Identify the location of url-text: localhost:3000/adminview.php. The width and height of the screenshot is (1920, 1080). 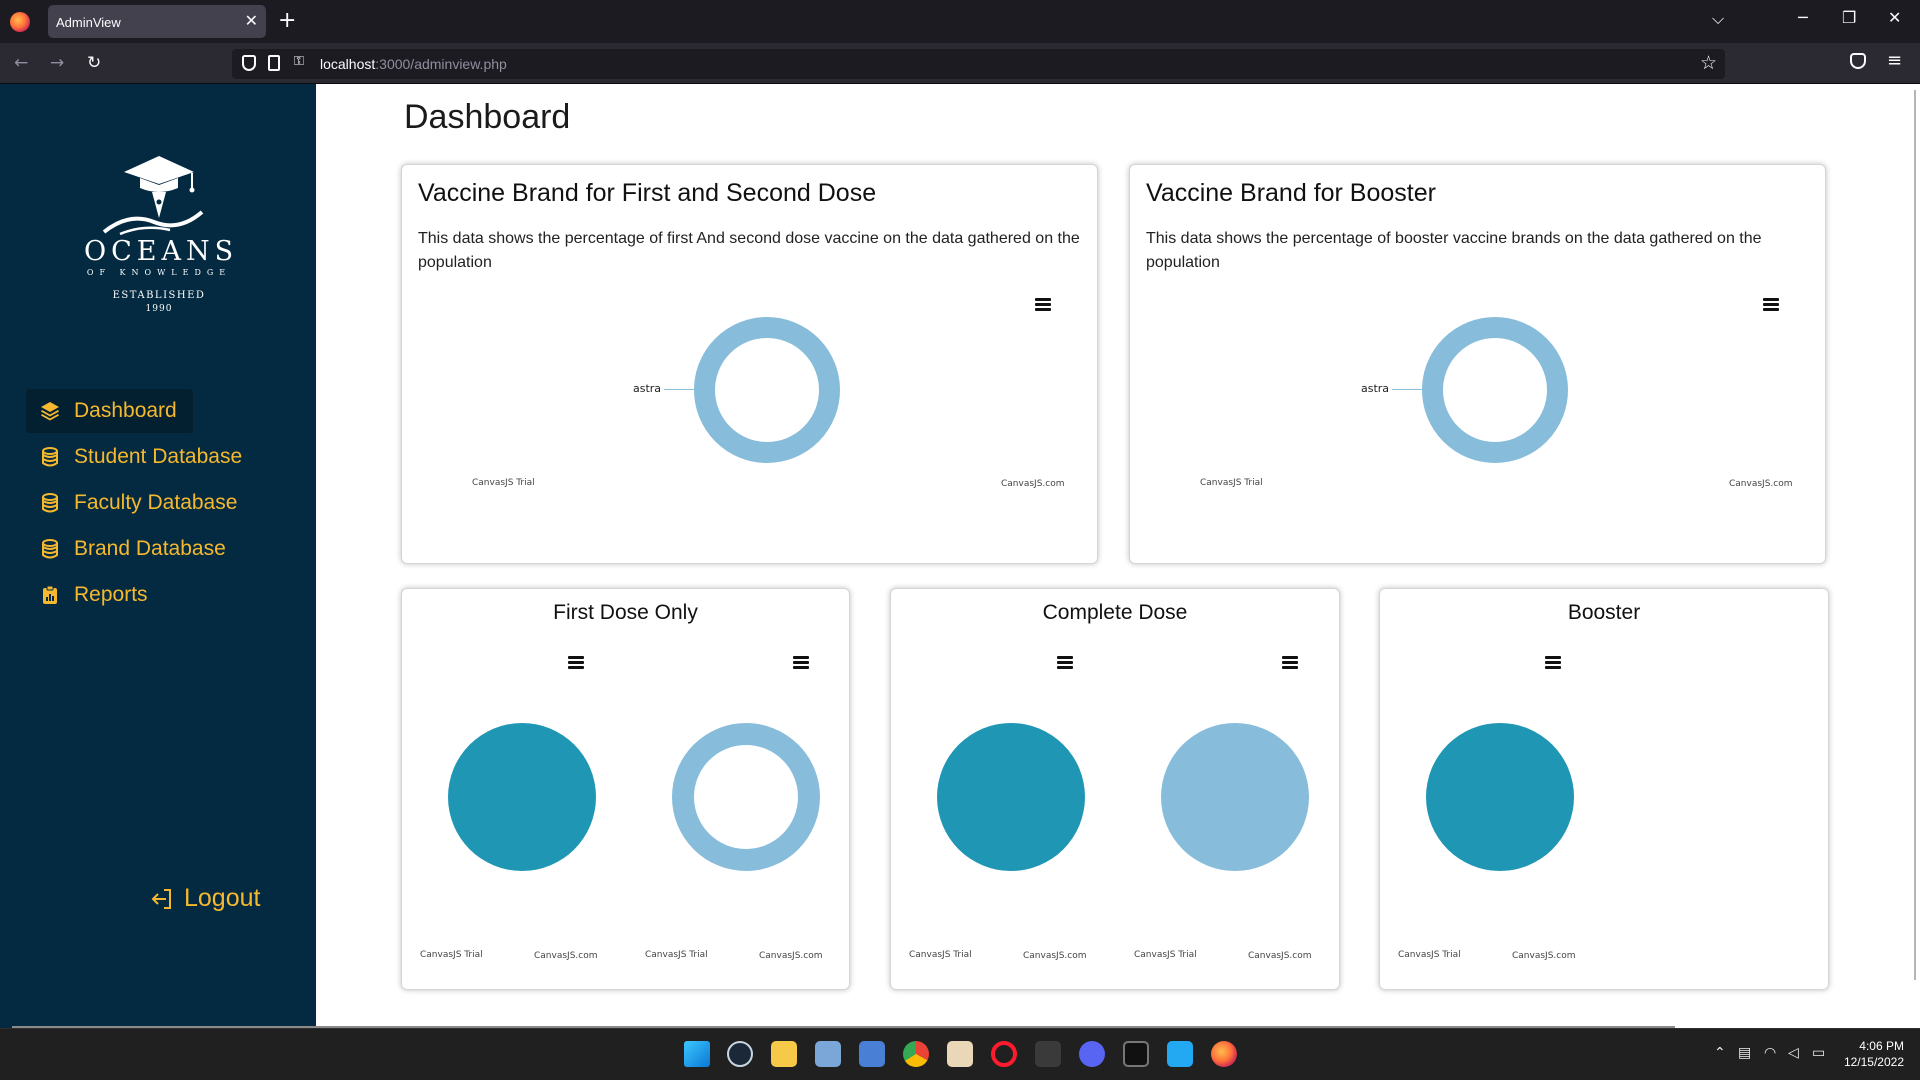
(413, 64).